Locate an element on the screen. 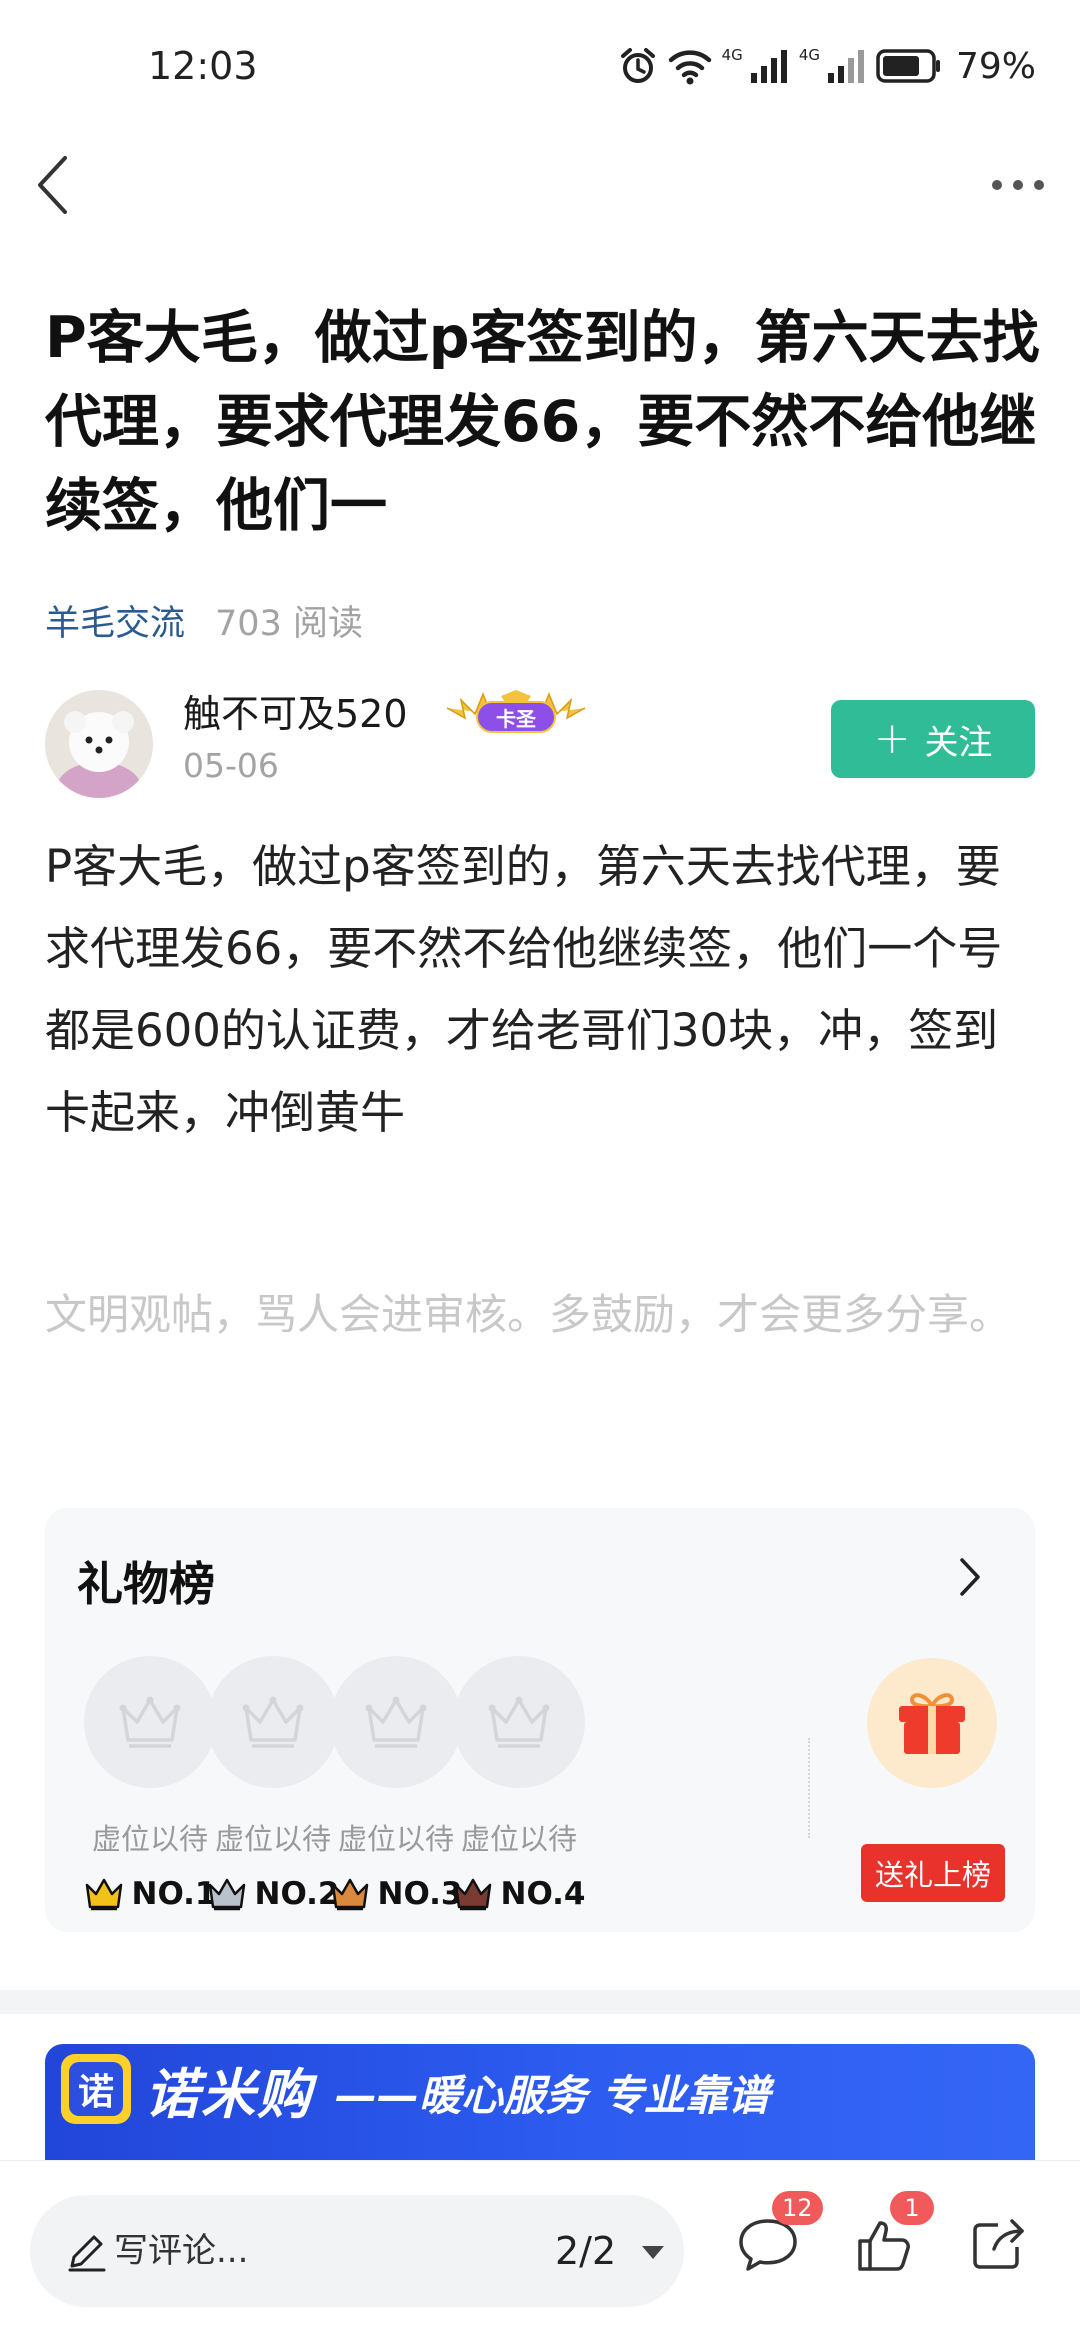 The height and width of the screenshot is (2340, 1080). slot-rank: NO.4 is located at coordinates (519, 1894).